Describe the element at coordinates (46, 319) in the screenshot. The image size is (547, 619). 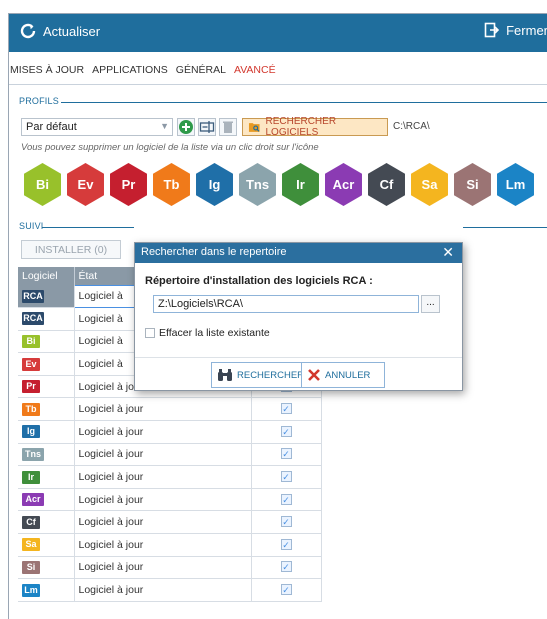
I see `cell-logiciel: RCA` at that location.